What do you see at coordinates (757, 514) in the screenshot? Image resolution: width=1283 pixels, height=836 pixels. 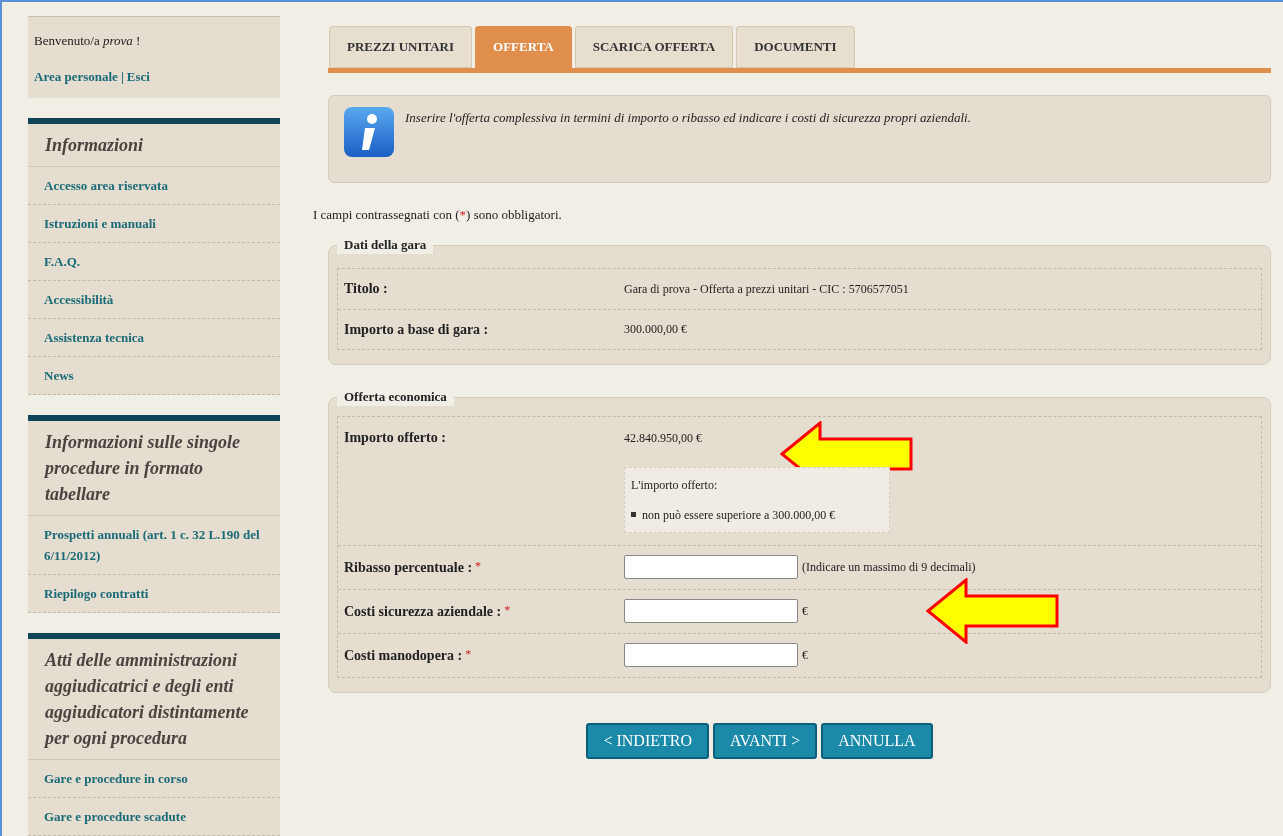 I see `note-item: non può essere superiore a 300.000,00 €` at bounding box center [757, 514].